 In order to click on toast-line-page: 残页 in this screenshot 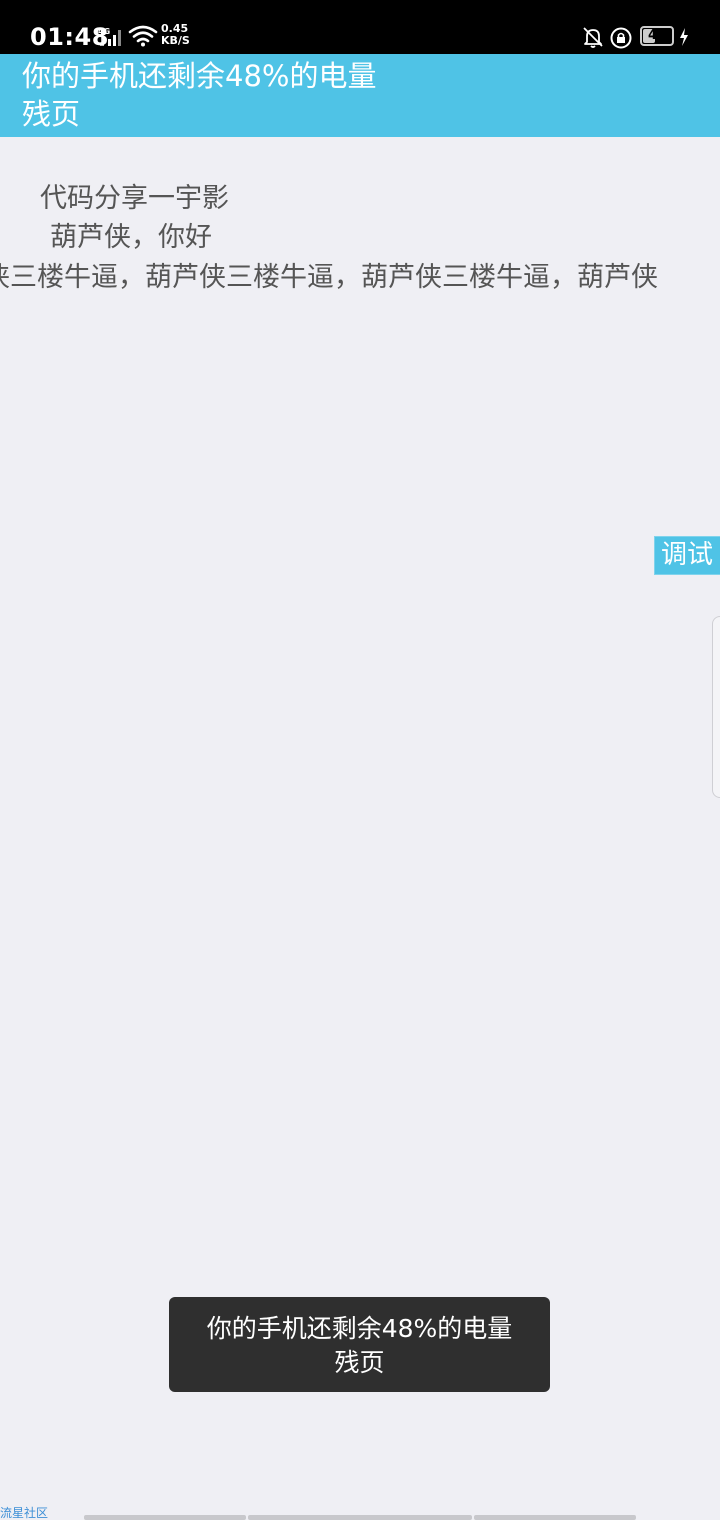, I will do `click(359, 1362)`.